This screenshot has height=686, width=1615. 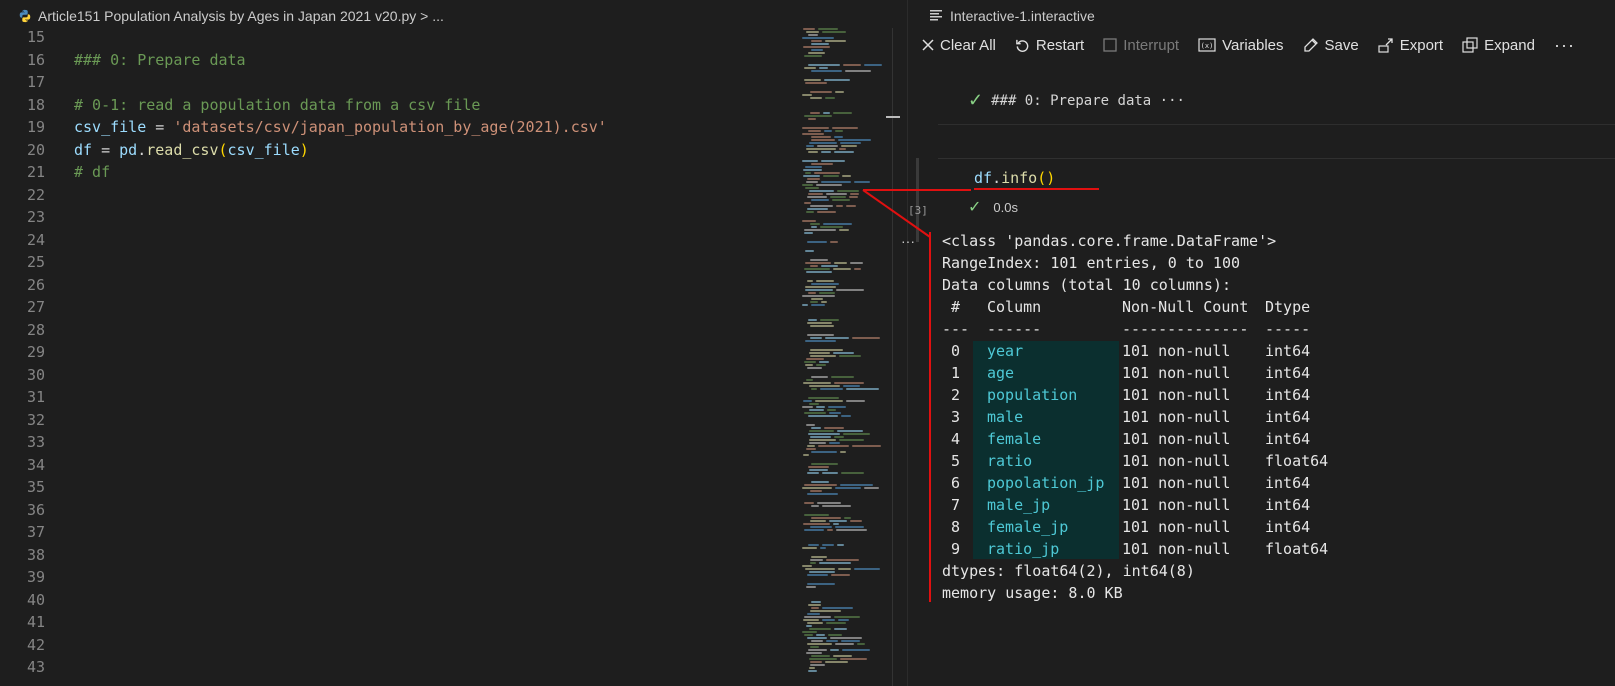 I want to click on line-number: 17, so click(x=35, y=82).